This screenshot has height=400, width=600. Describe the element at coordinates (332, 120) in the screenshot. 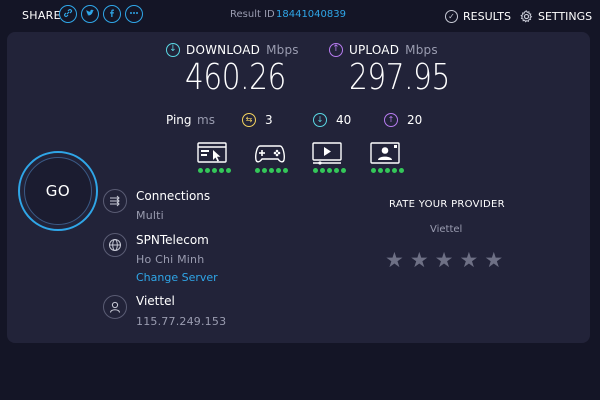

I see `ping-download: ↓ 40` at that location.